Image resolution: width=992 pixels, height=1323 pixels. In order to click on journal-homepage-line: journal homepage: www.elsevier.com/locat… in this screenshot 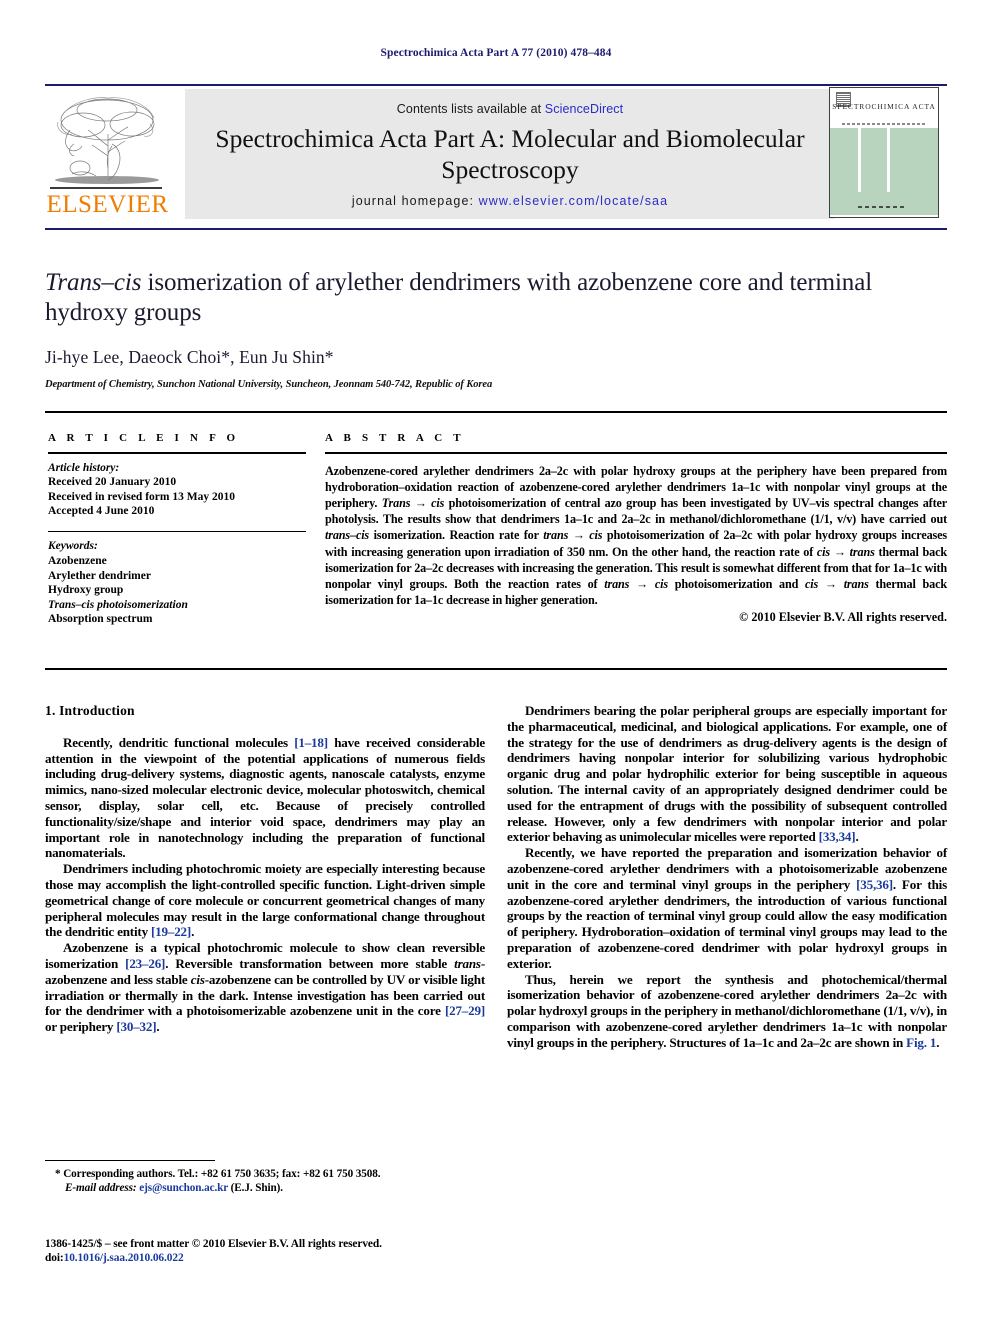, I will do `click(510, 201)`.